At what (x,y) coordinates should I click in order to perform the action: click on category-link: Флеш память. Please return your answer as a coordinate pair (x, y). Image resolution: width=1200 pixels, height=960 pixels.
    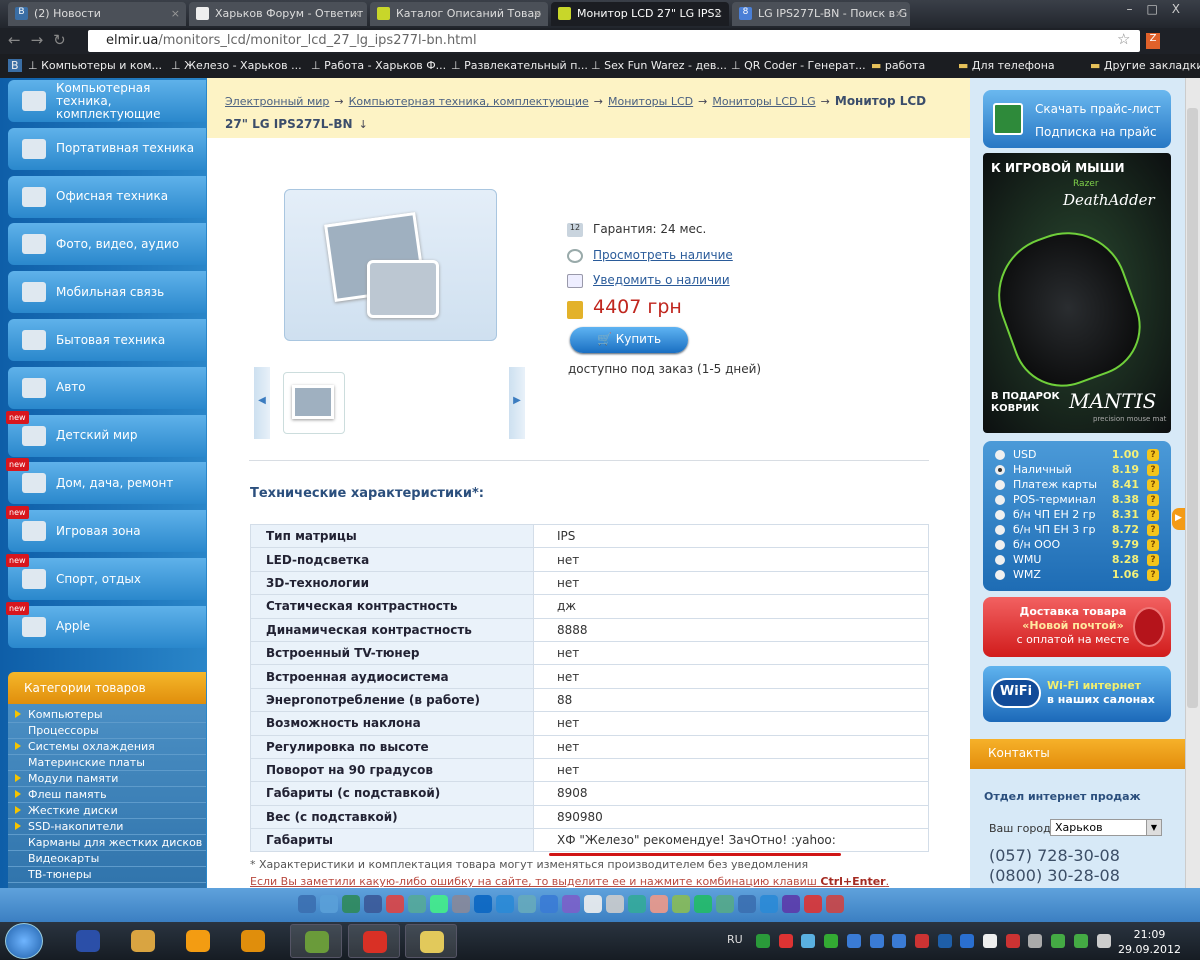
    Looking at the image, I should click on (107, 795).